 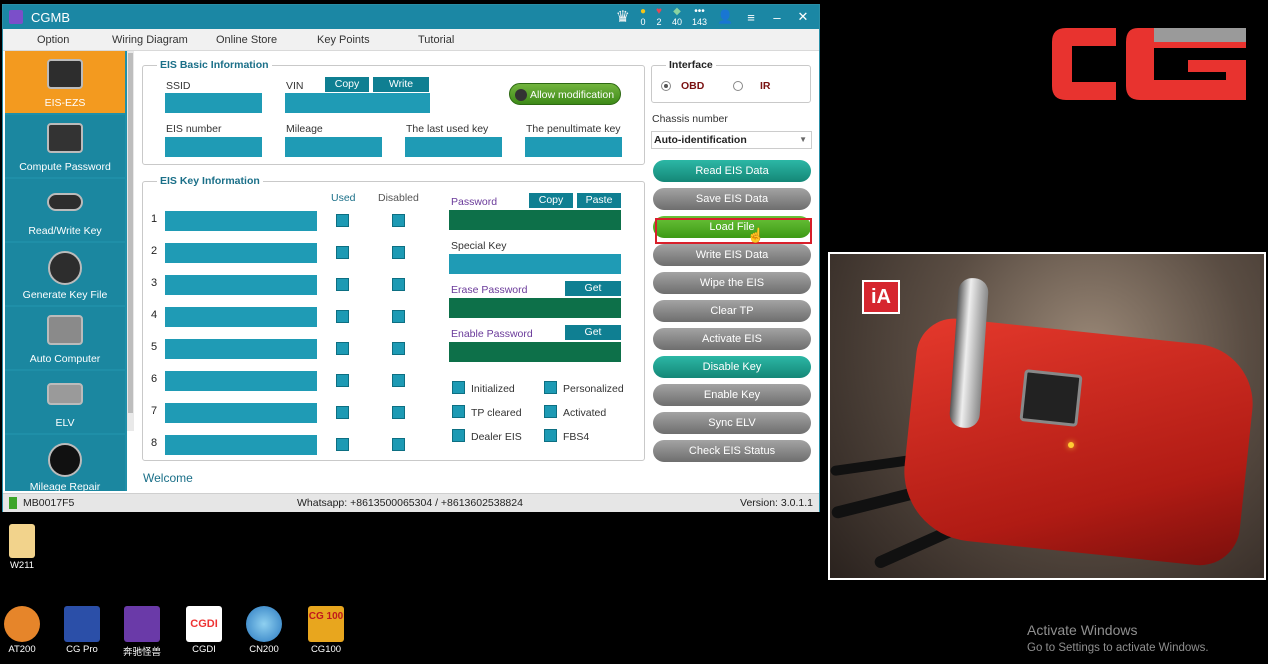 What do you see at coordinates (347, 84) in the screenshot?
I see `vin-copy-button: Copy` at bounding box center [347, 84].